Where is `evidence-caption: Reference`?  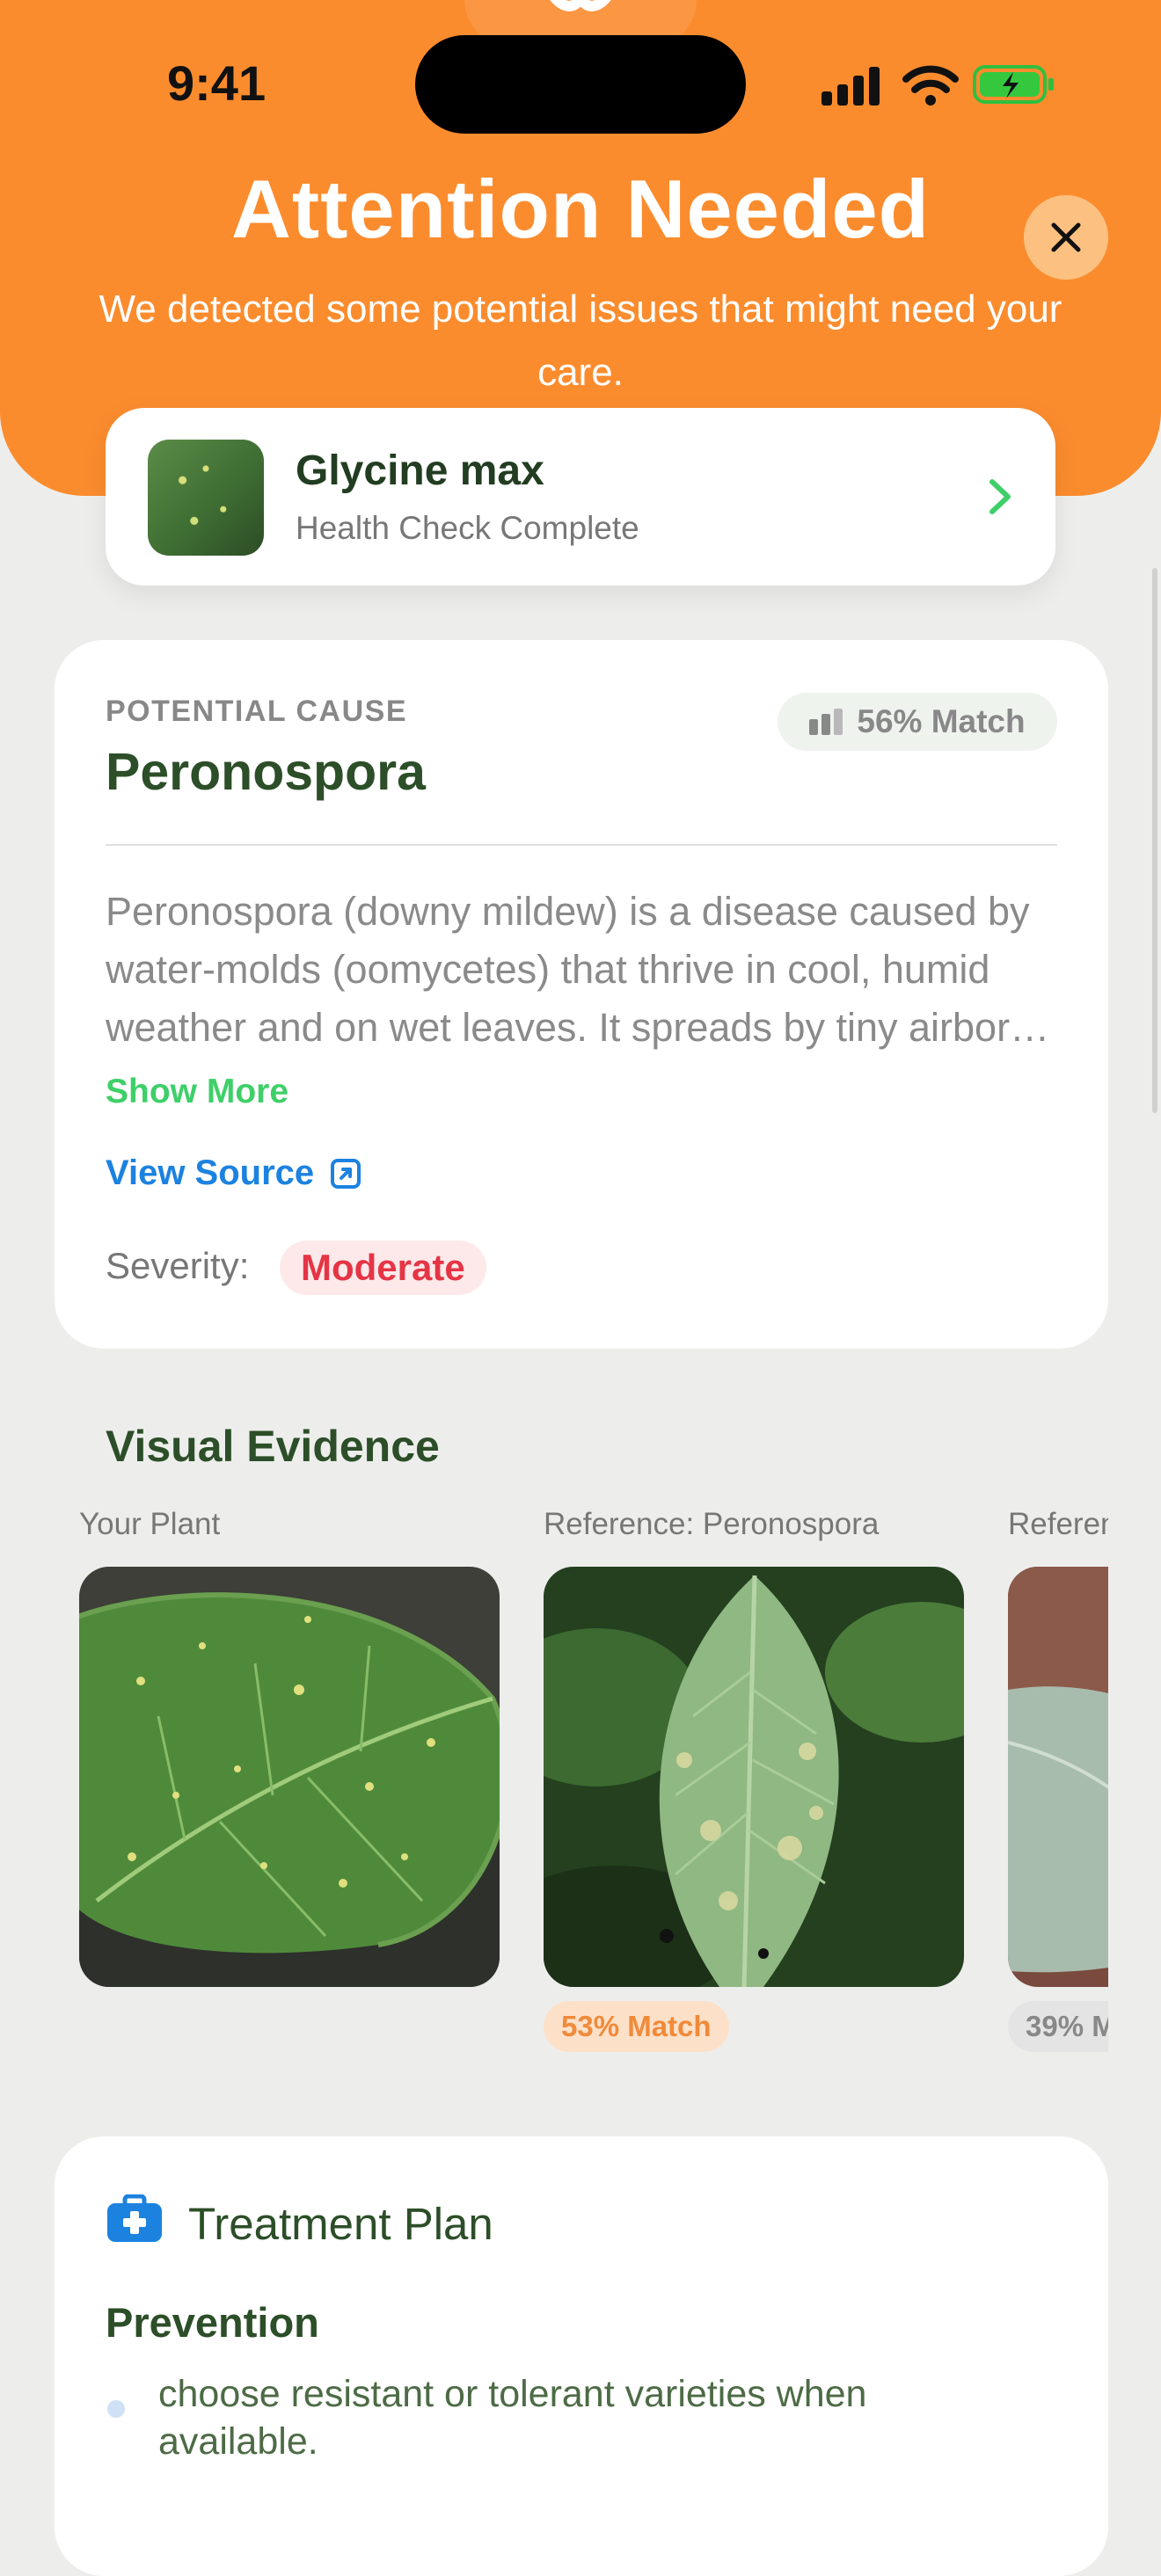
evidence-caption: Reference is located at coordinates (1058, 1524).